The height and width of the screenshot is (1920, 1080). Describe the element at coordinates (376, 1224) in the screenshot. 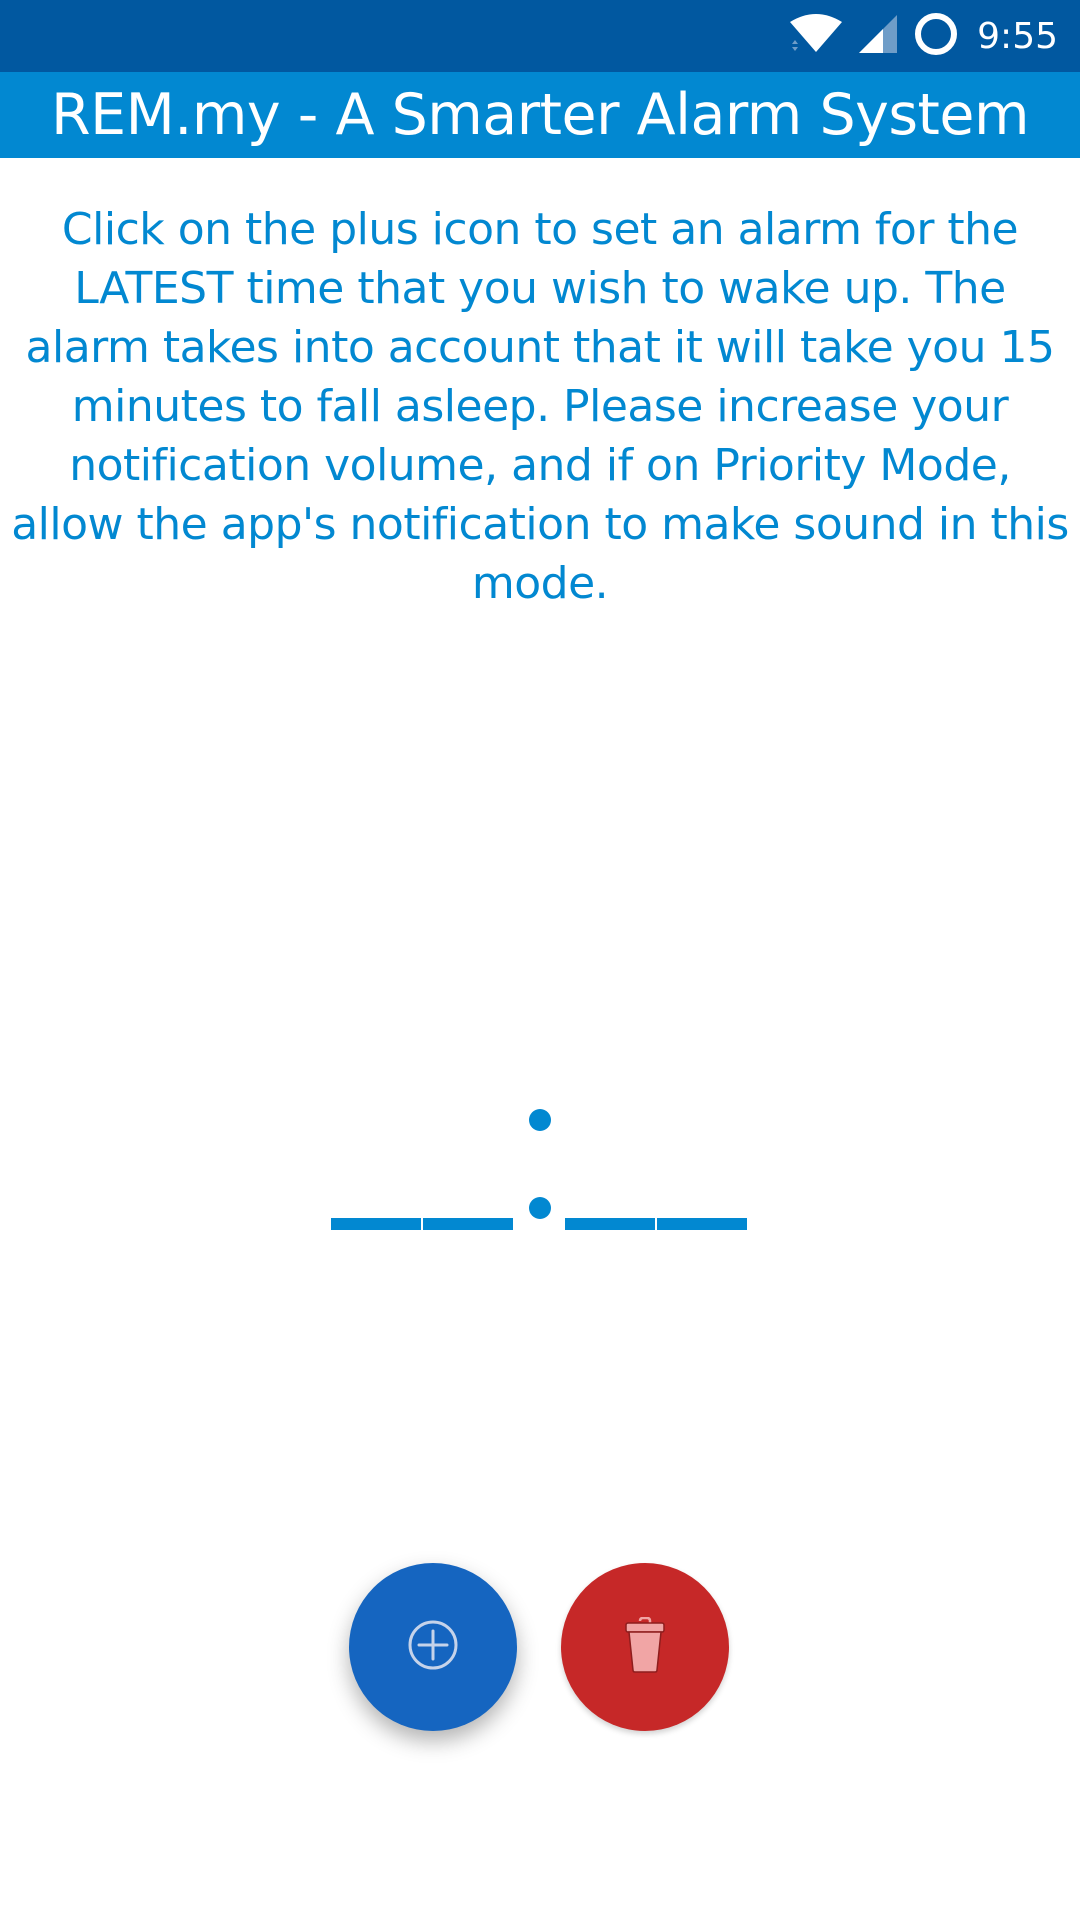

I see `hours-placeholder-left` at that location.